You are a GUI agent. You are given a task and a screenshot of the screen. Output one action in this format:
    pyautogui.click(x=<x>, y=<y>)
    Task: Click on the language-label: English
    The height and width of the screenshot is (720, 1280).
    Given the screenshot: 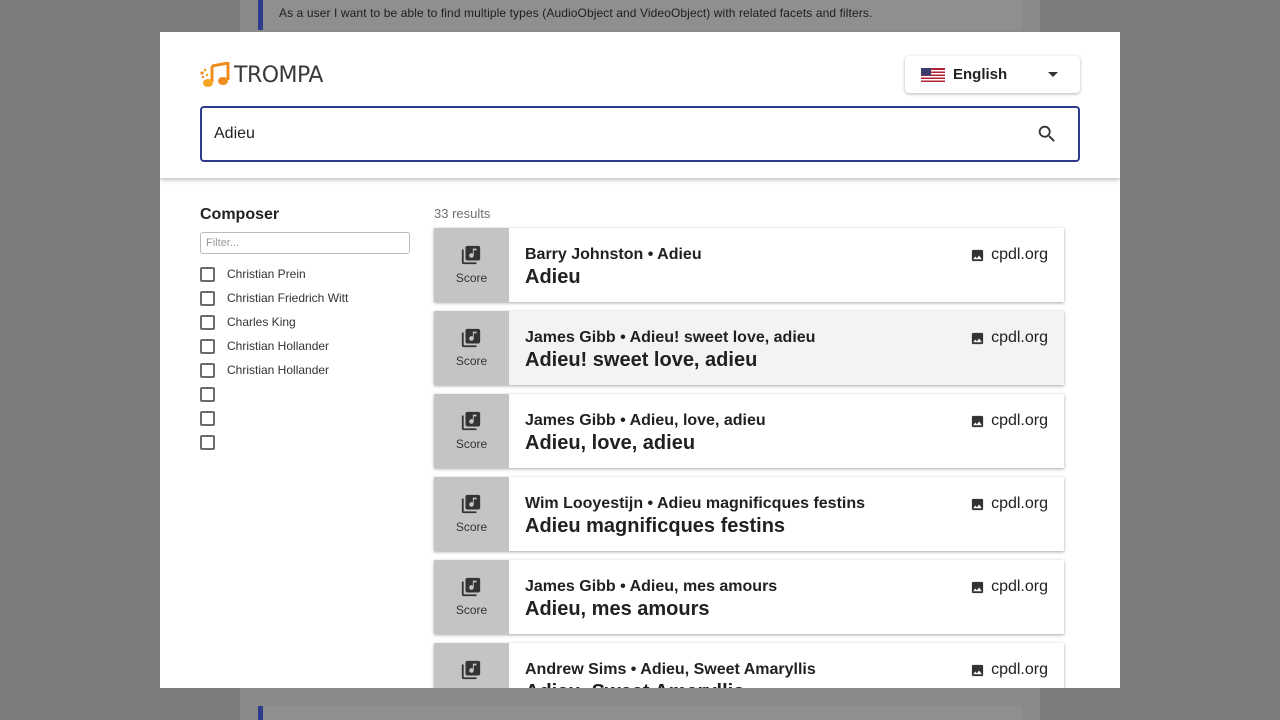 What is the action you would take?
    pyautogui.click(x=980, y=74)
    